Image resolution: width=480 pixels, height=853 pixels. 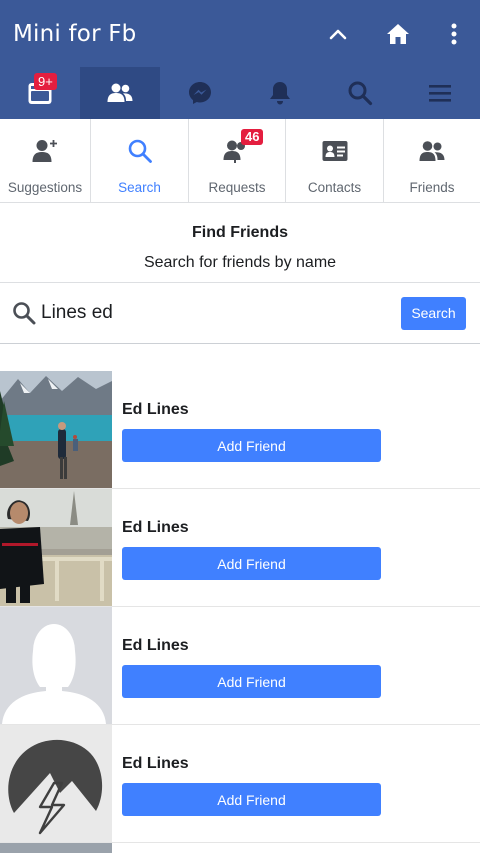 What do you see at coordinates (56, 848) in the screenshot?
I see `profile-photo-partial` at bounding box center [56, 848].